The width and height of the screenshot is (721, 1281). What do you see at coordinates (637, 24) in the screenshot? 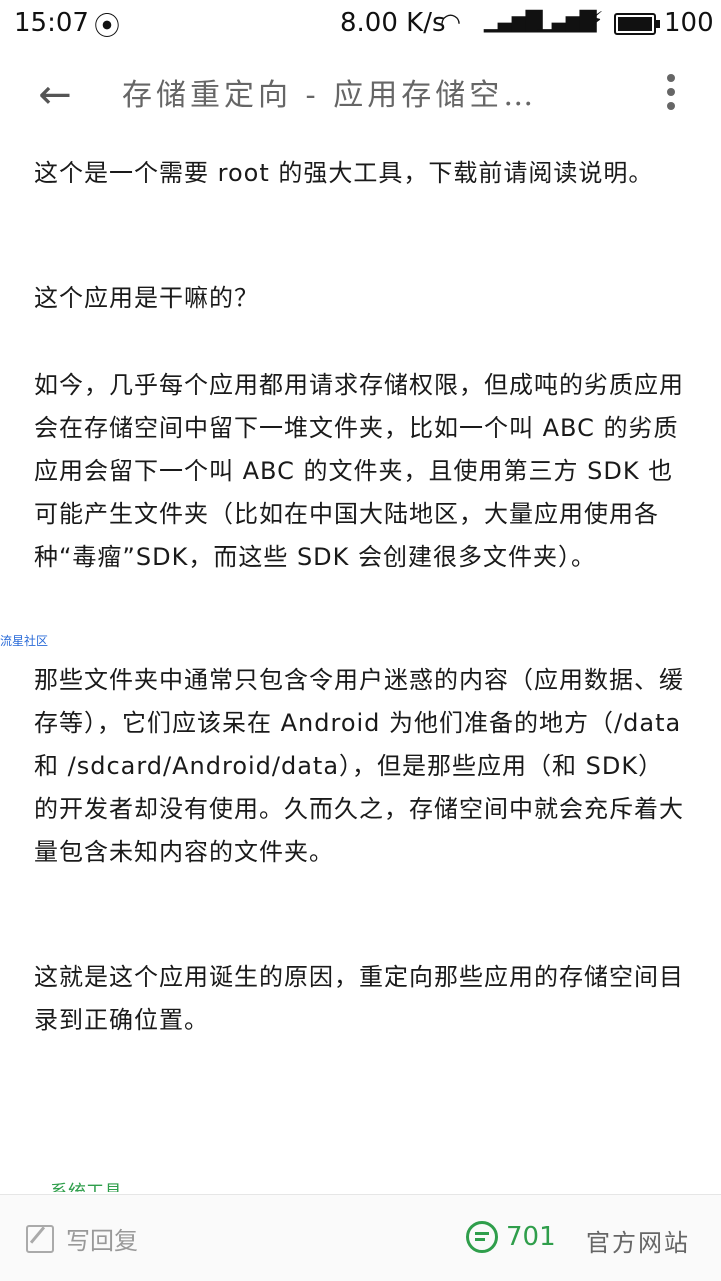
I see `battery-icon` at bounding box center [637, 24].